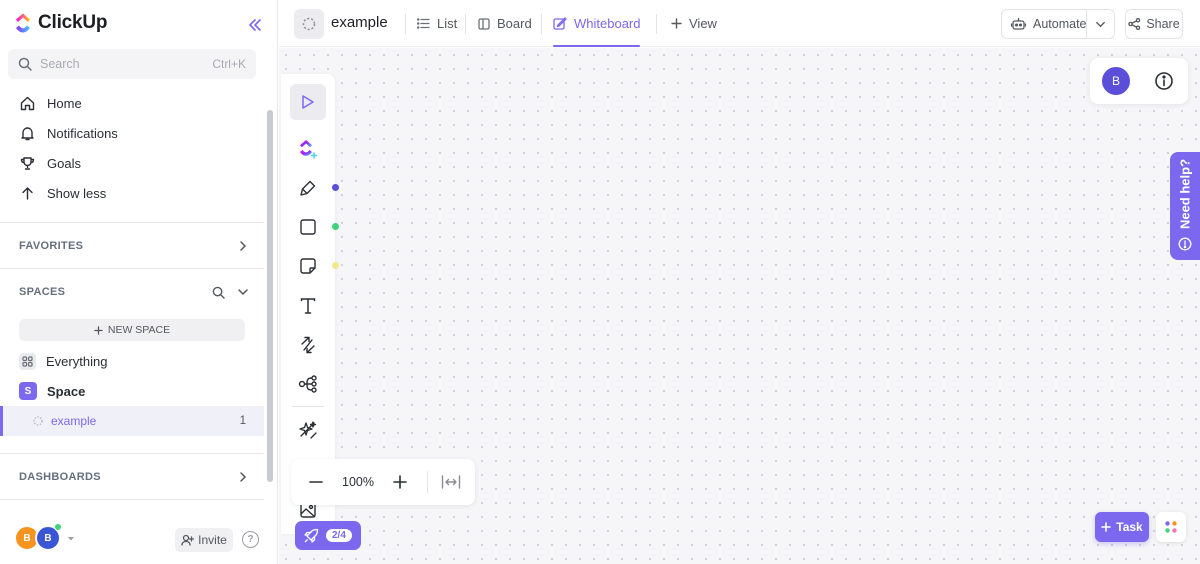  I want to click on sticky-note-tool, so click(308, 266).